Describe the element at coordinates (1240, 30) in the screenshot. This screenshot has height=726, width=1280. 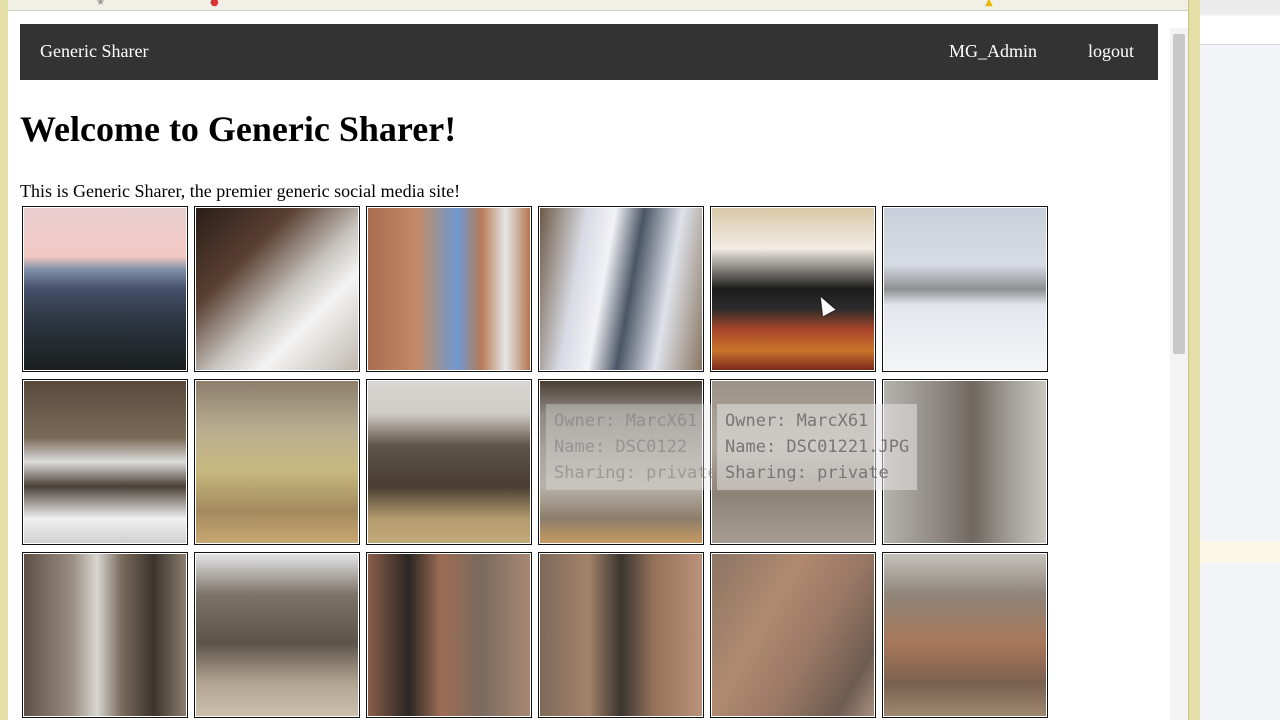
I see `side-pane-field` at that location.